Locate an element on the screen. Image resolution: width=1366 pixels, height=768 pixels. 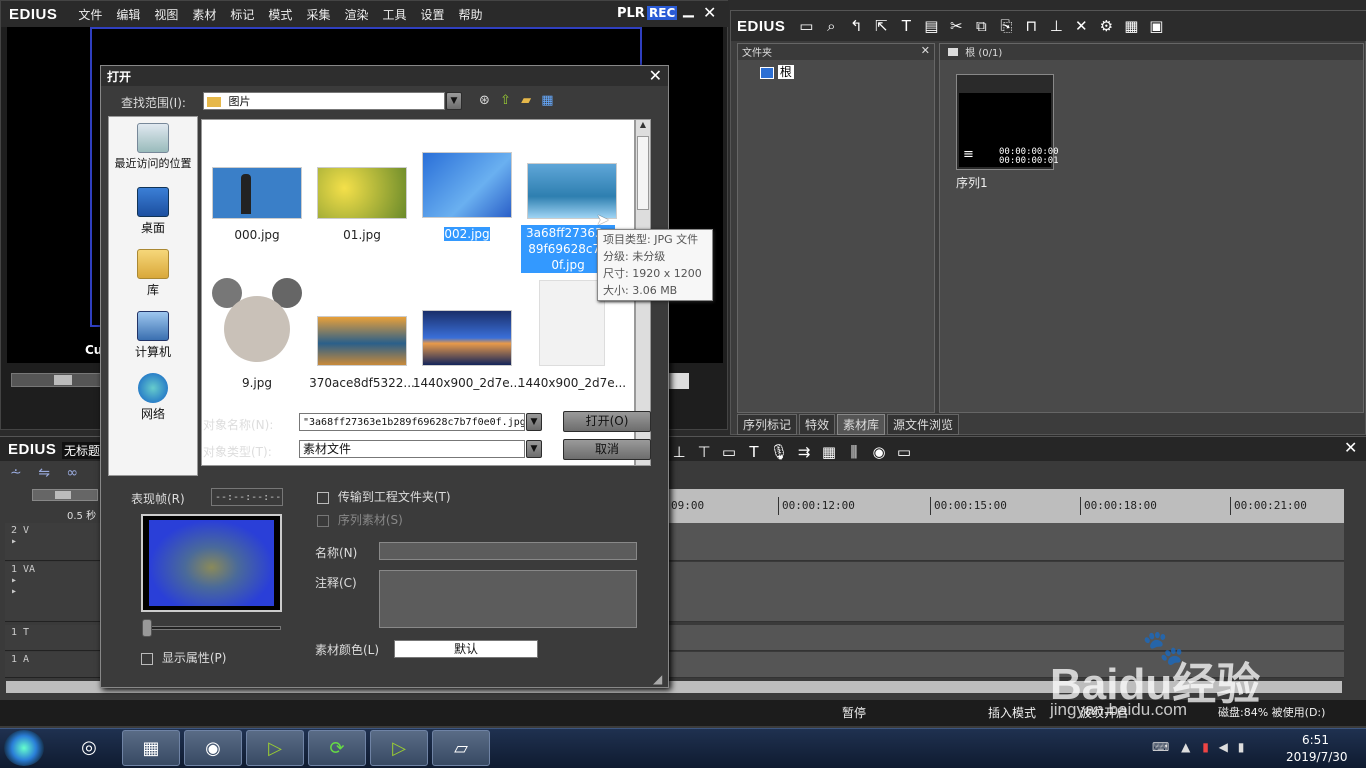
filetype-dropdown-icon: ▼ is located at coordinates (534, 449).